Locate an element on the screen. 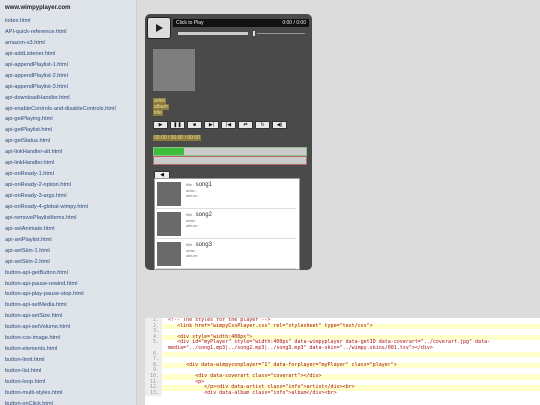  line-number: 13. is located at coordinates (153, 393).